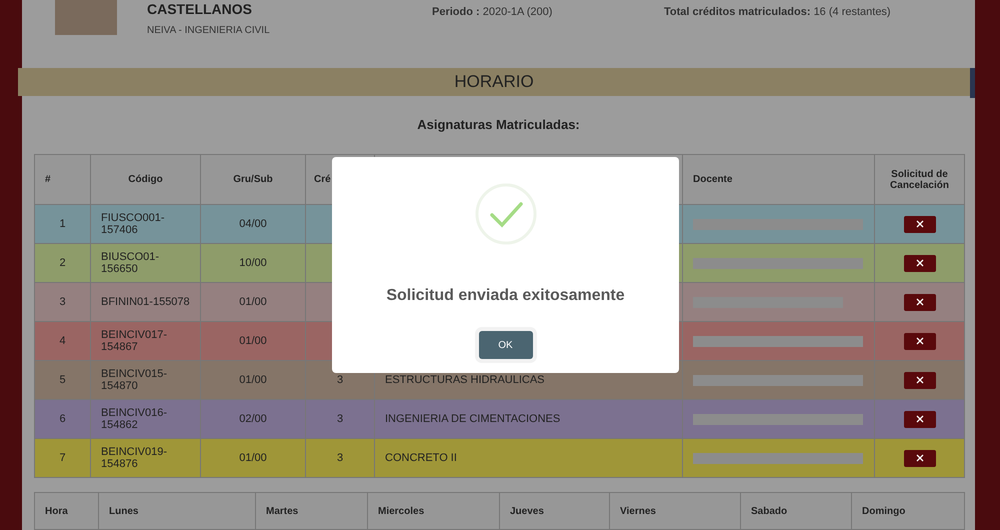  Describe the element at coordinates (778, 12) in the screenshot. I see `credits-info: Total créditos matriculados: 16 (4 restantes)` at that location.